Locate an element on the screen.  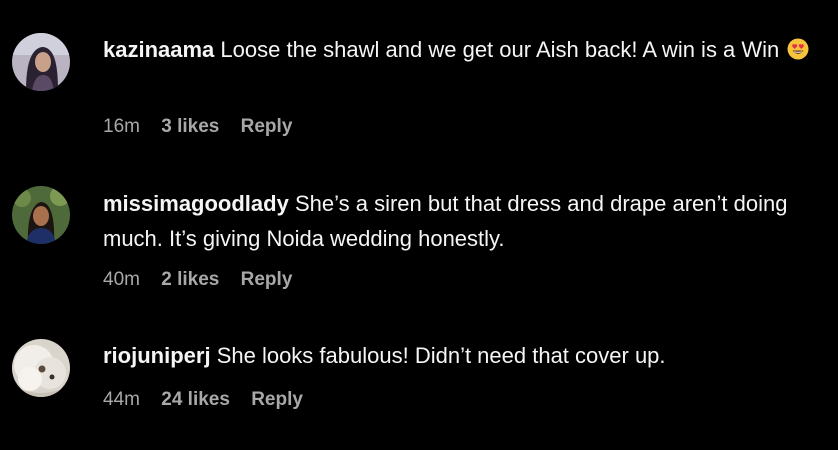
comment-time: 44m is located at coordinates (121, 399).